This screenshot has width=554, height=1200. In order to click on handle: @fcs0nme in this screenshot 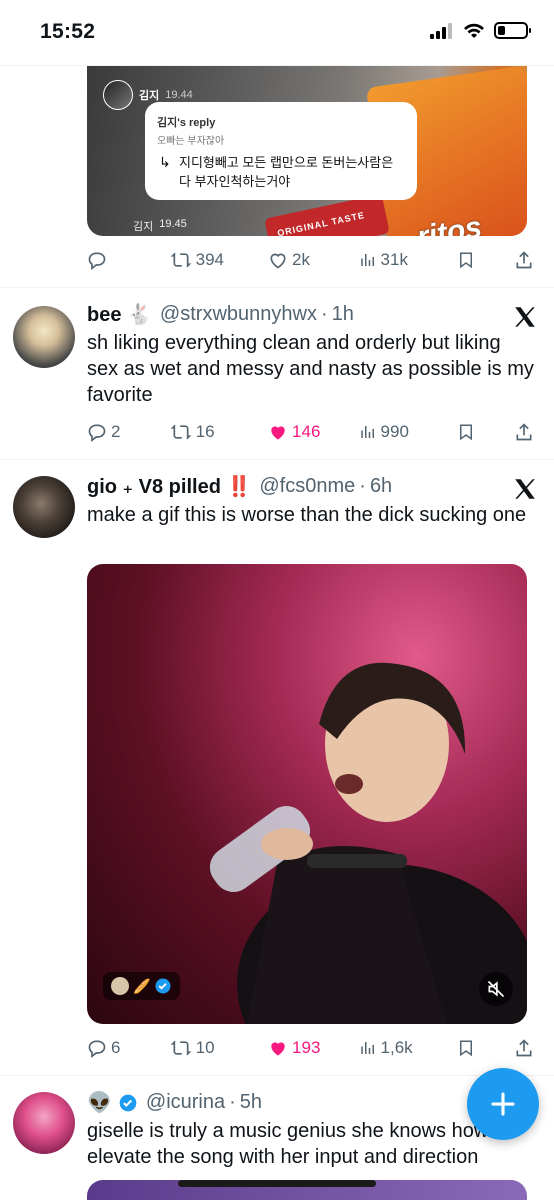, I will do `click(307, 486)`.